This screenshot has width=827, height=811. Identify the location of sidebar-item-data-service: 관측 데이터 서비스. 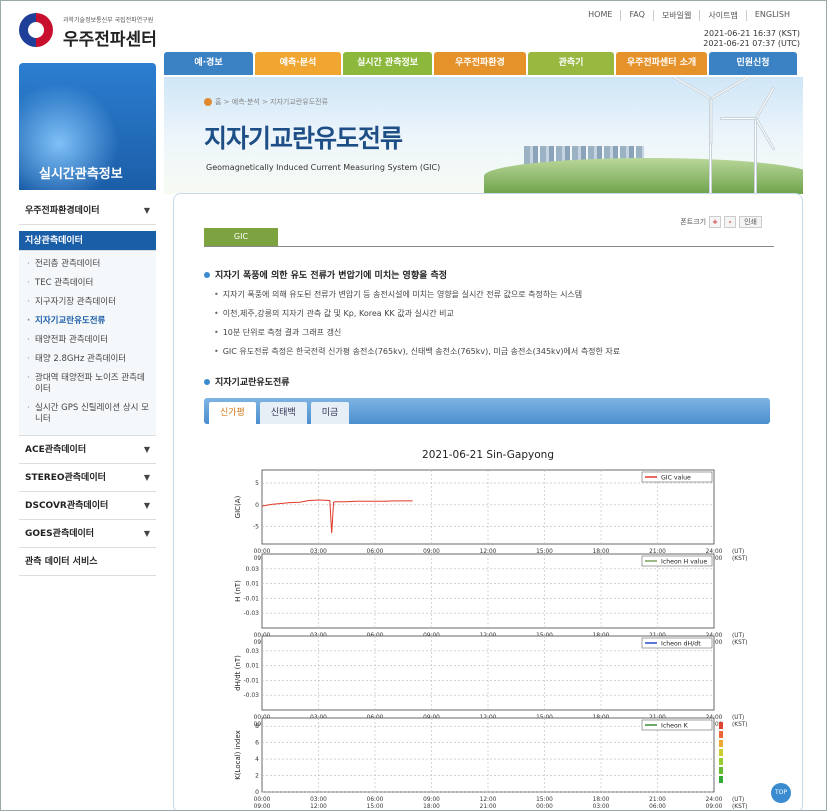
(87, 562).